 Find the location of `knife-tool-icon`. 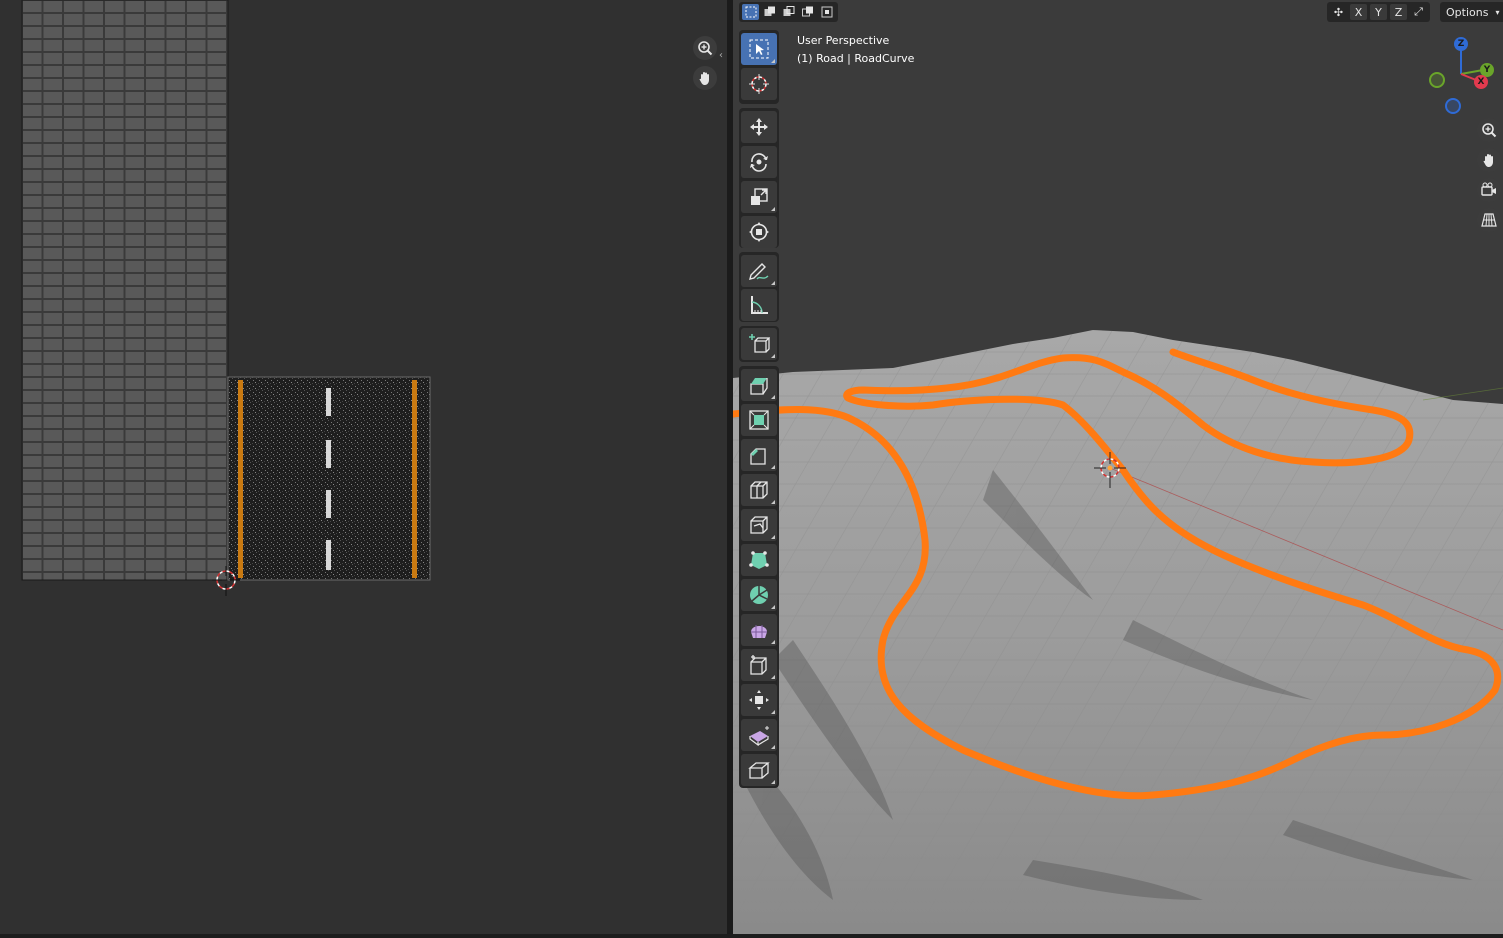

knife-tool-icon is located at coordinates (759, 525).